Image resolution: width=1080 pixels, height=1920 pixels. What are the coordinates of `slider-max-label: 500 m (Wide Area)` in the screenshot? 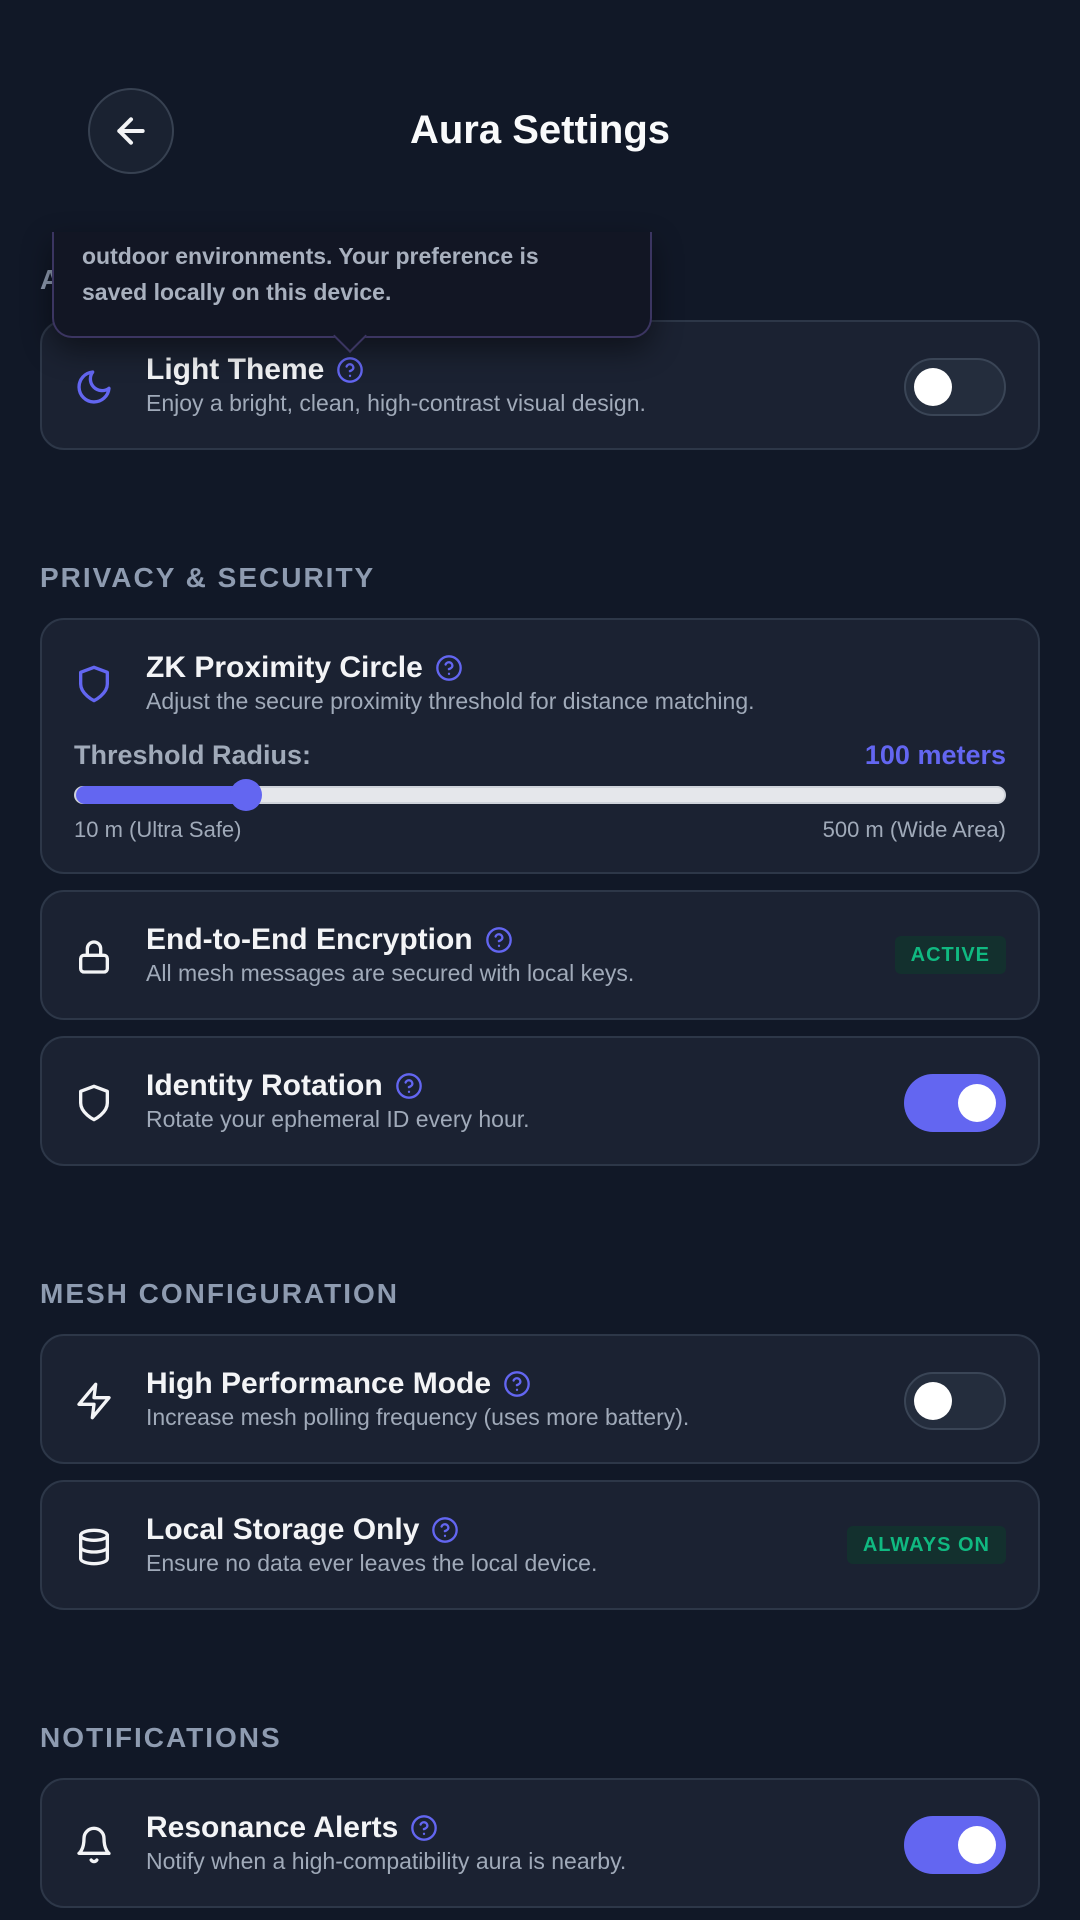 It's located at (914, 829).